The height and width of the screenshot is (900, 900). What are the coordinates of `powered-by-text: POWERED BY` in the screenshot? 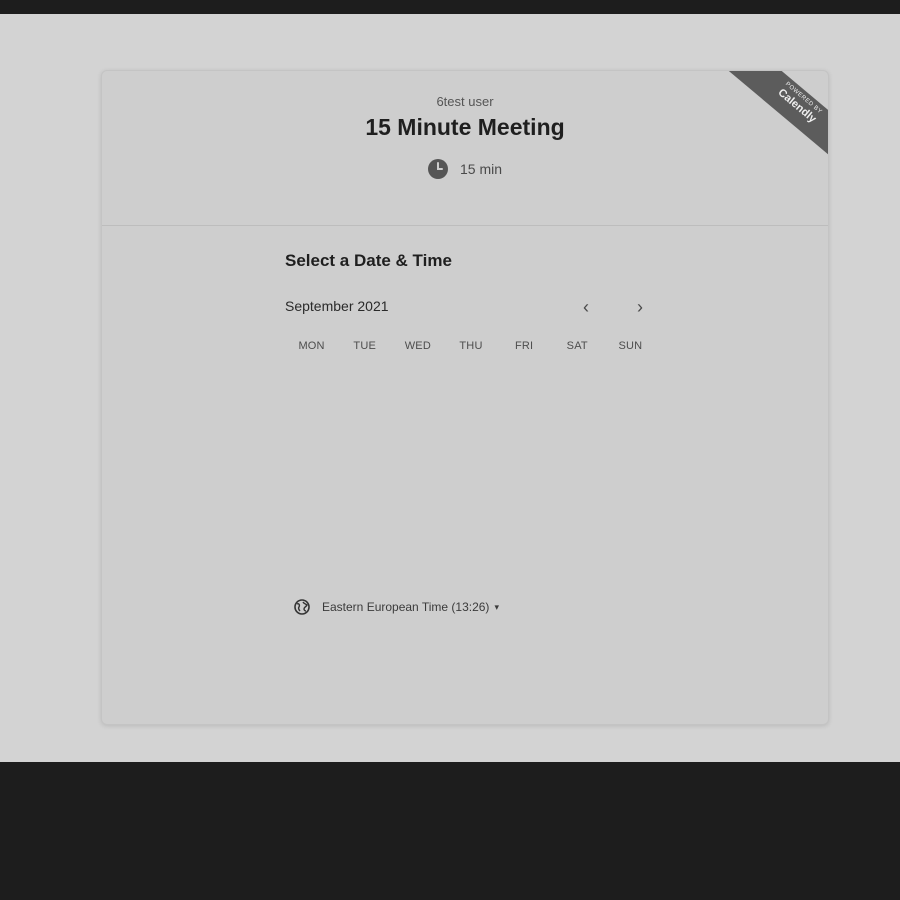 It's located at (803, 98).